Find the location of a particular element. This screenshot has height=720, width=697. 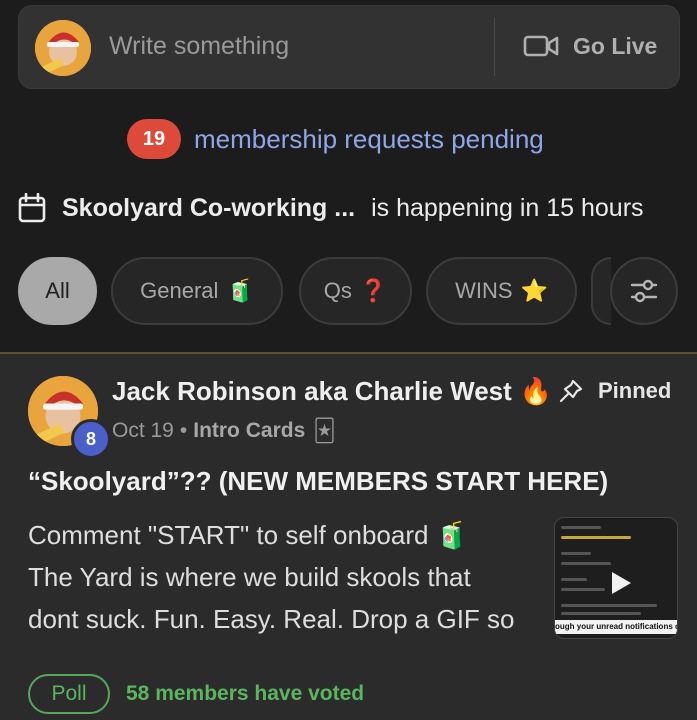

poll-votes: 58 members have voted is located at coordinates (245, 693).